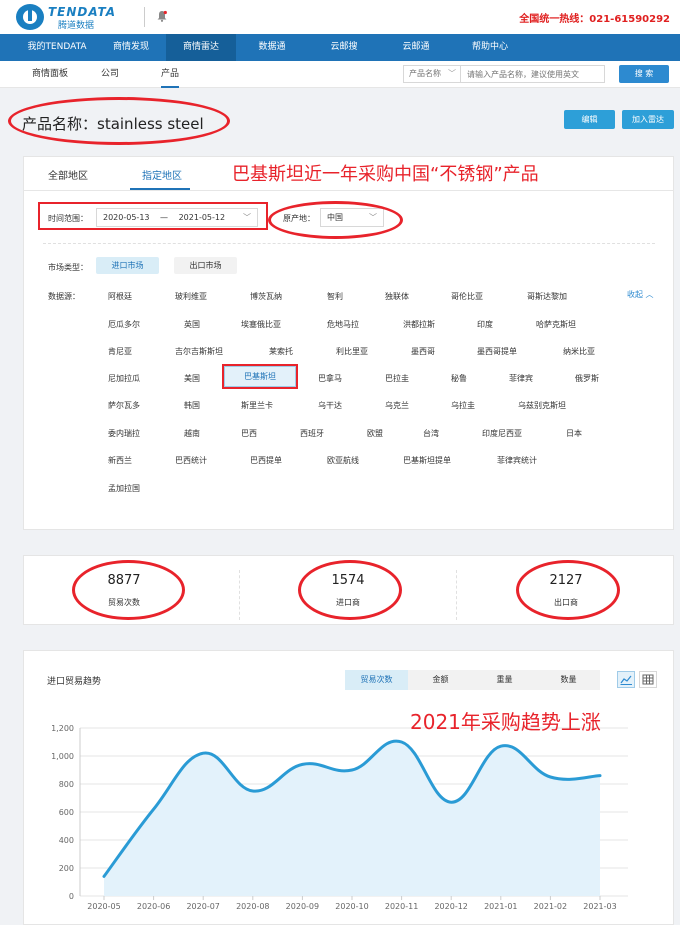  What do you see at coordinates (202, 906) in the screenshot?
I see `chart-x-tick-label: 2020-07` at bounding box center [202, 906].